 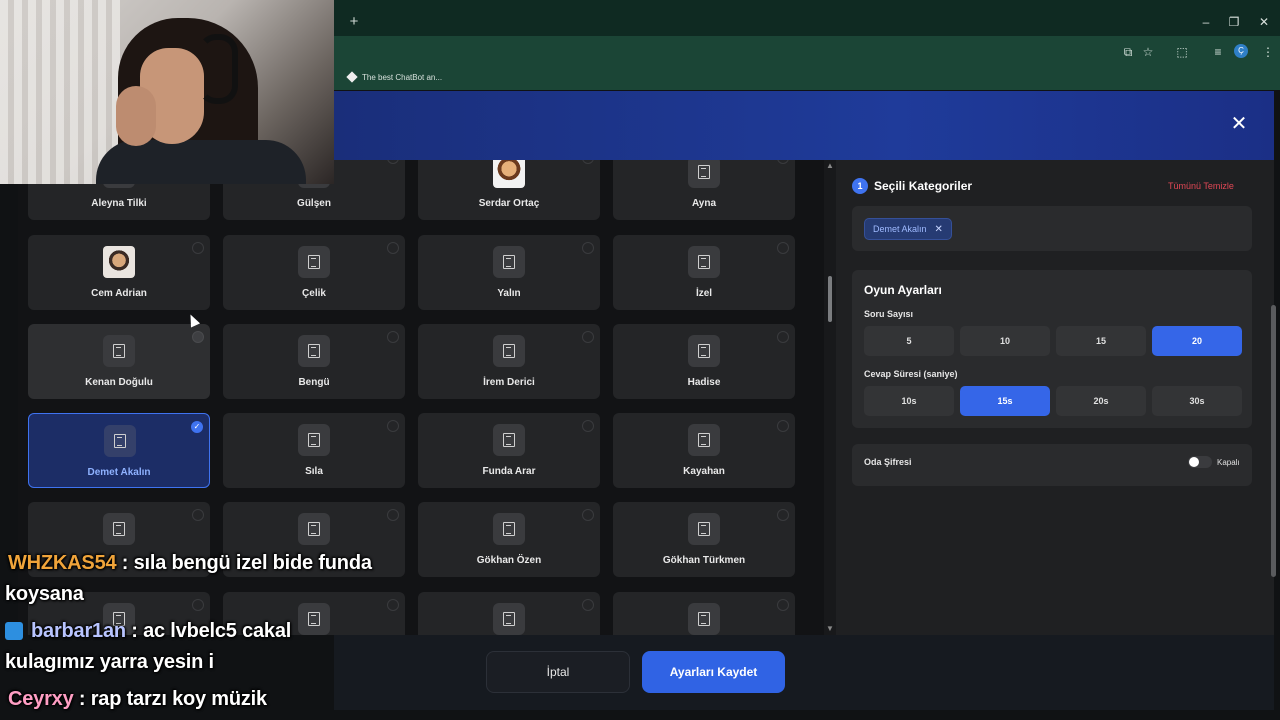 I want to click on profile-avatar: Ç, so click(x=1241, y=51).